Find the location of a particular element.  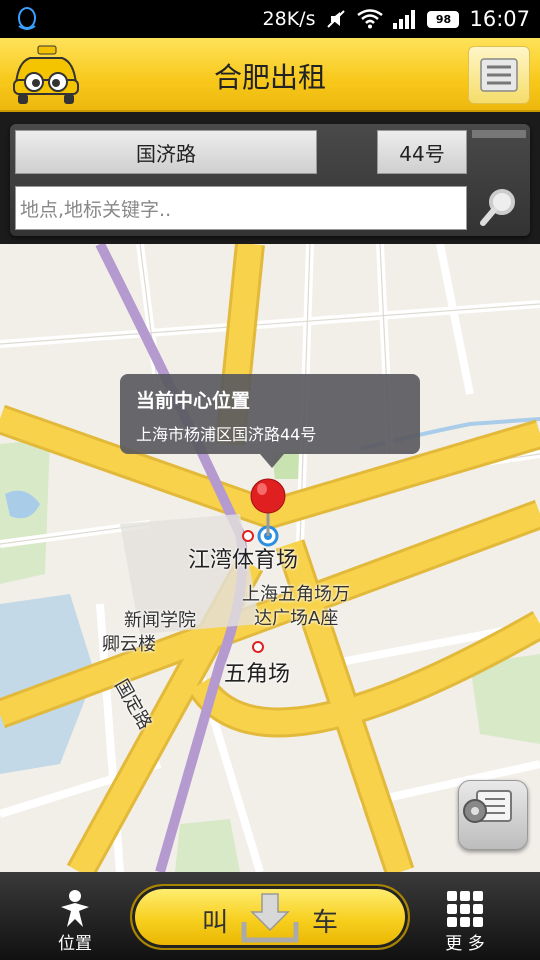

person-location-icon is located at coordinates (75, 908).